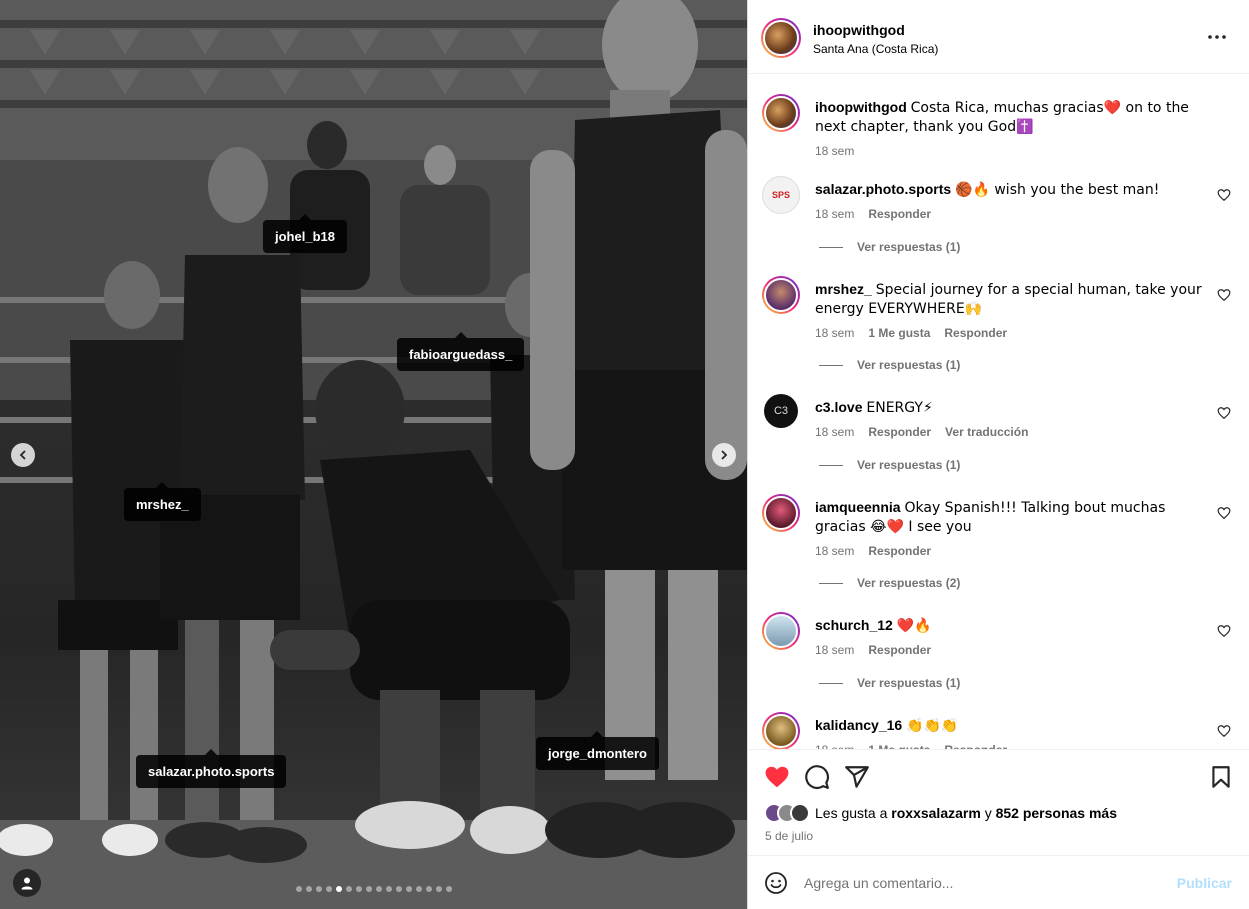 The width and height of the screenshot is (1249, 909). Describe the element at coordinates (305, 233) in the screenshot. I see `photo-tag: johel_b18` at that location.